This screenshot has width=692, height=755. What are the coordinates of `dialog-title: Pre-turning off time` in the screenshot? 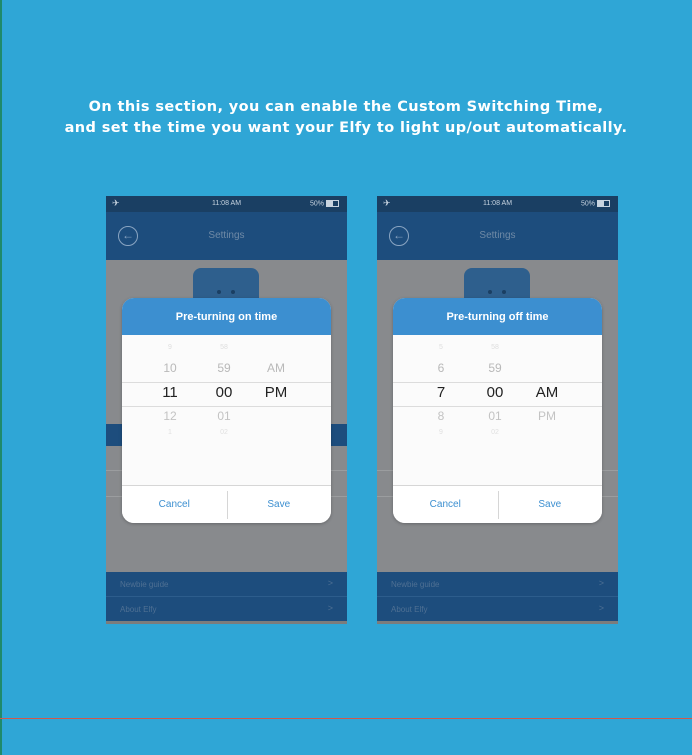 It's located at (497, 316).